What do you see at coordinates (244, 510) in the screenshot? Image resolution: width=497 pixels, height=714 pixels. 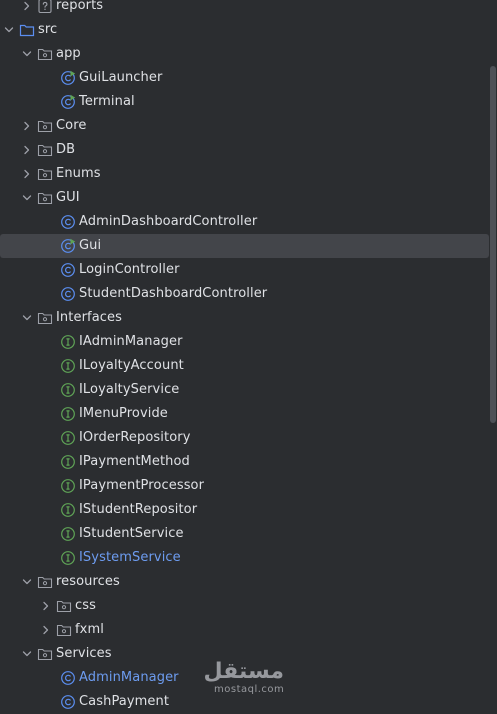 I see `tree-item-interface: IStudentRepositor` at bounding box center [244, 510].